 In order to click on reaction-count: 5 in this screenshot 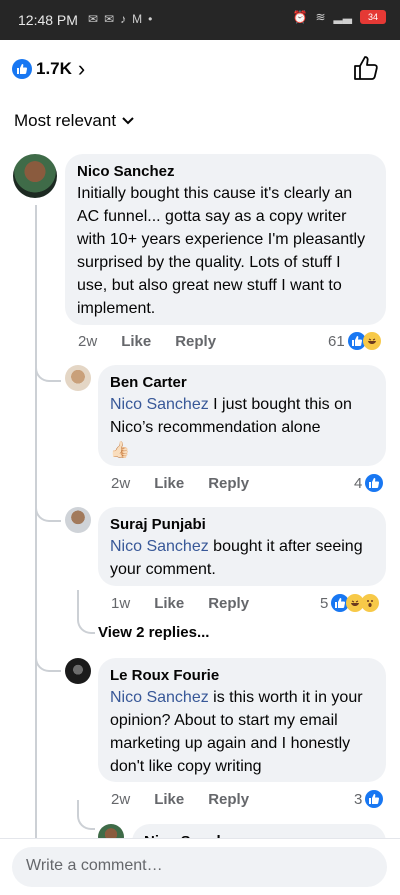, I will do `click(324, 603)`.